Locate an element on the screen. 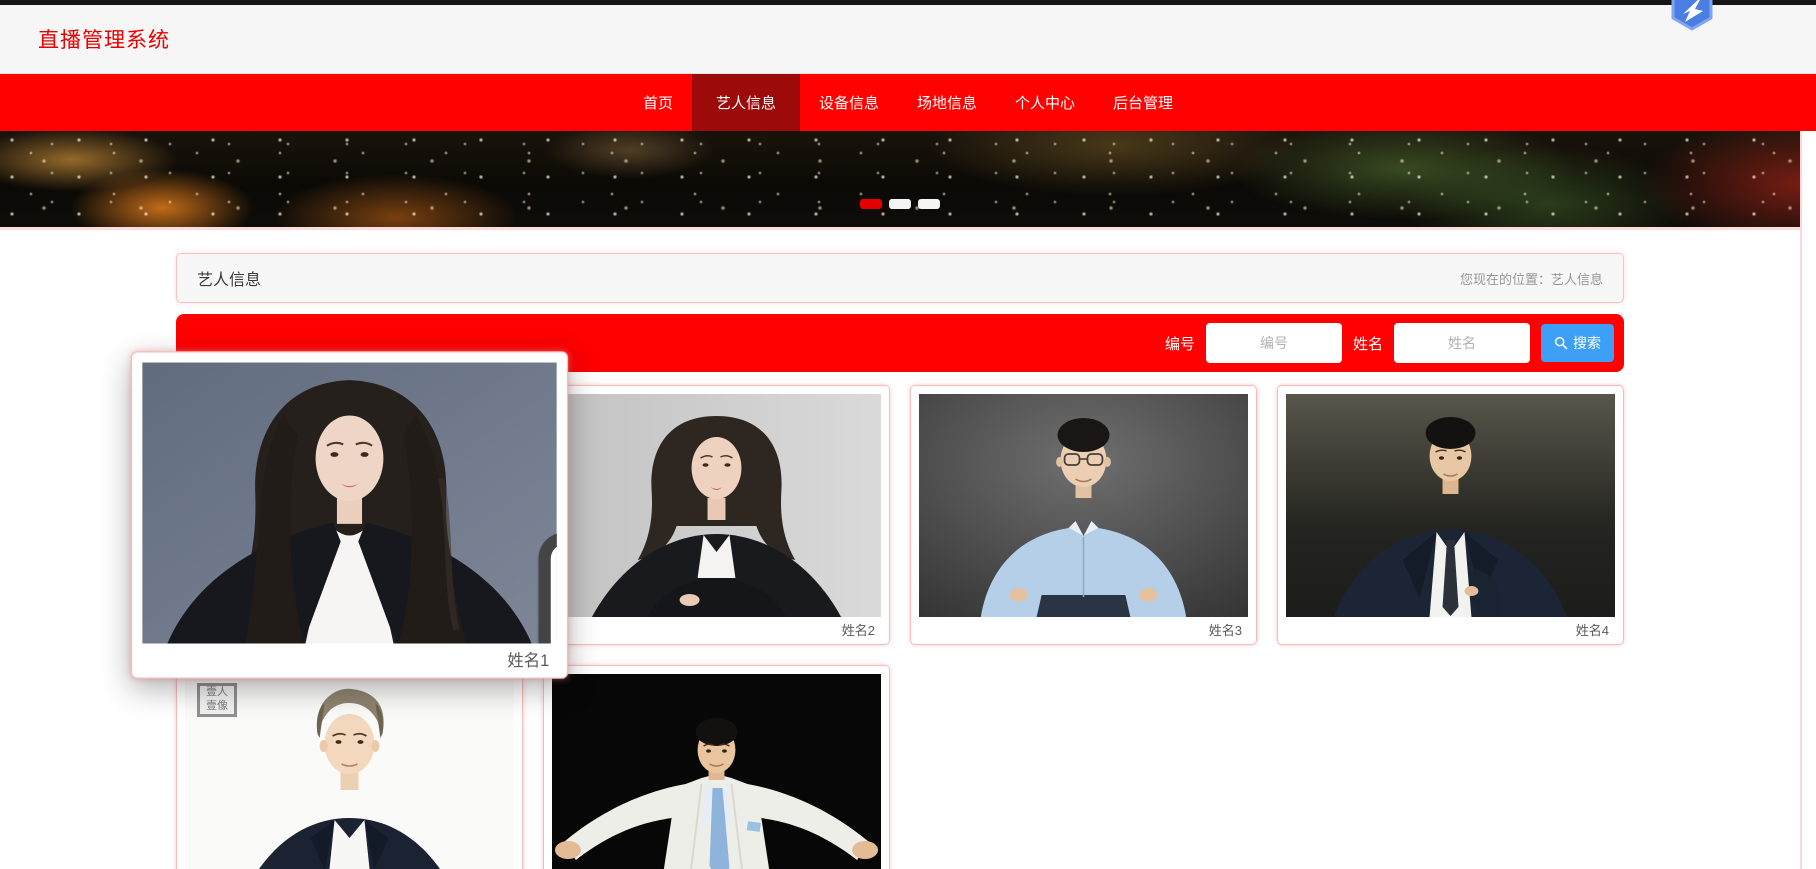 The image size is (1816, 869). search-button: 搜索 is located at coordinates (1577, 343).